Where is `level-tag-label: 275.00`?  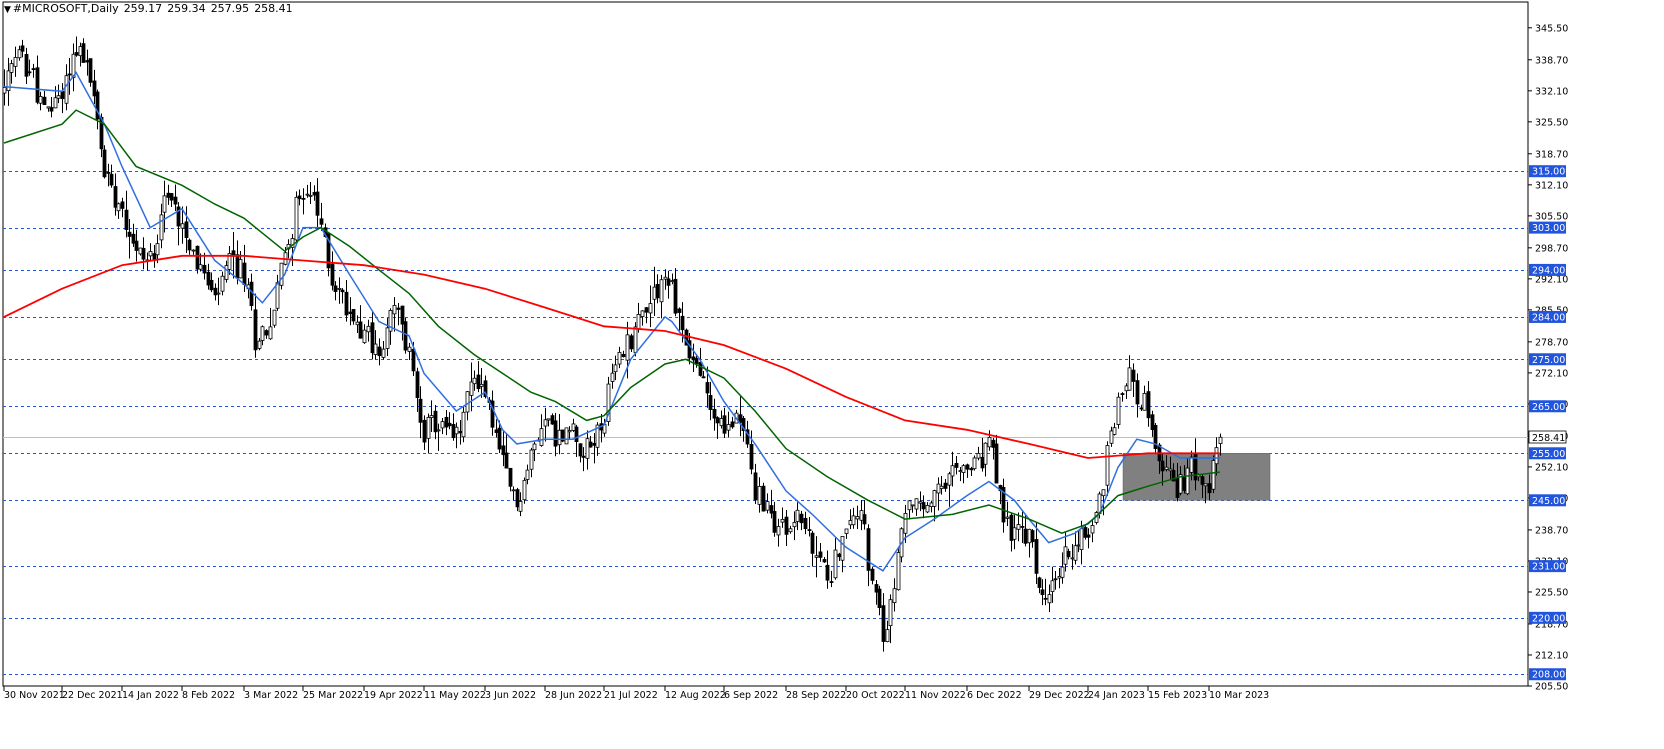 level-tag-label: 275.00 is located at coordinates (1548, 360).